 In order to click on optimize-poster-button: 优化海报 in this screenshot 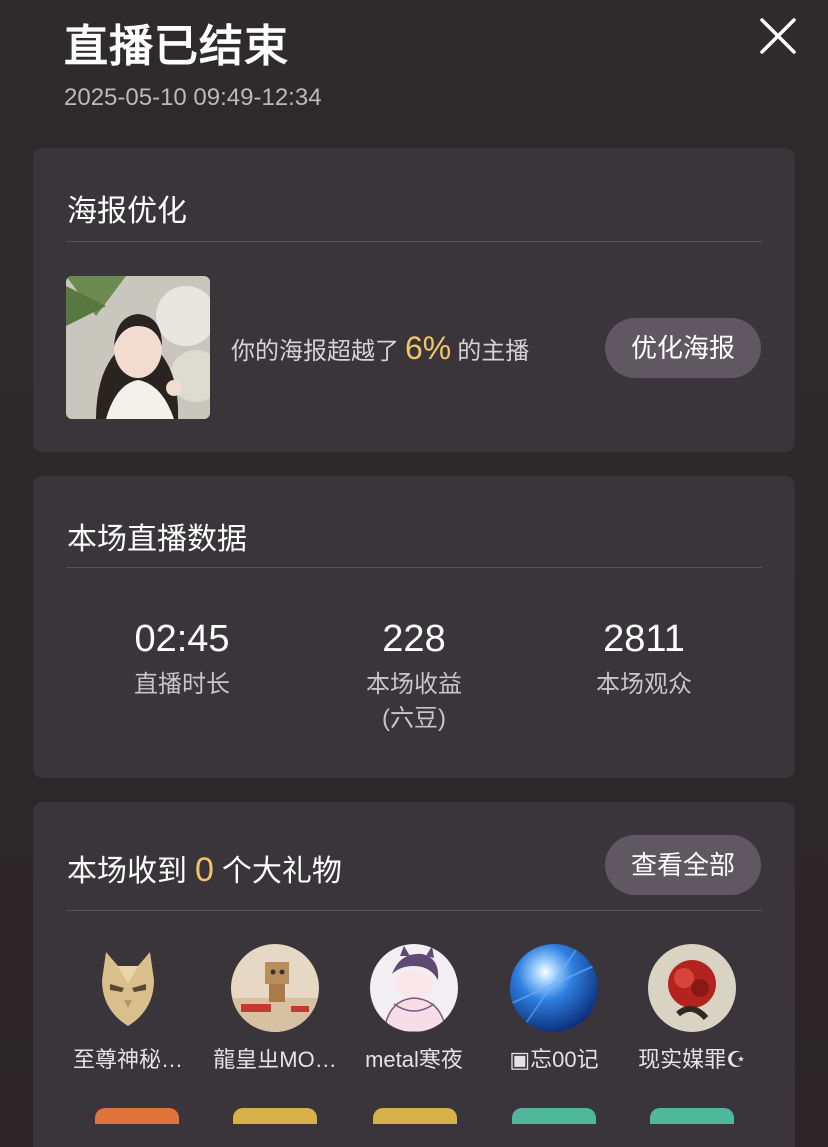, I will do `click(683, 348)`.